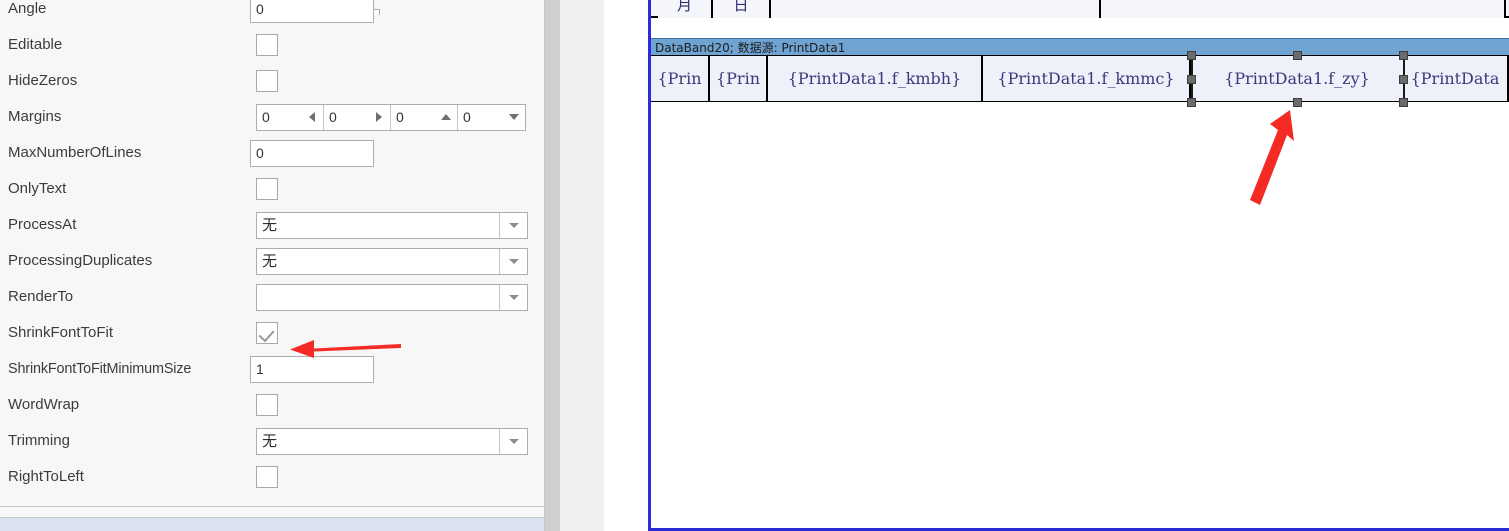 The height and width of the screenshot is (531, 1509). Describe the element at coordinates (27, 8) in the screenshot. I see `property-label: Angle` at that location.